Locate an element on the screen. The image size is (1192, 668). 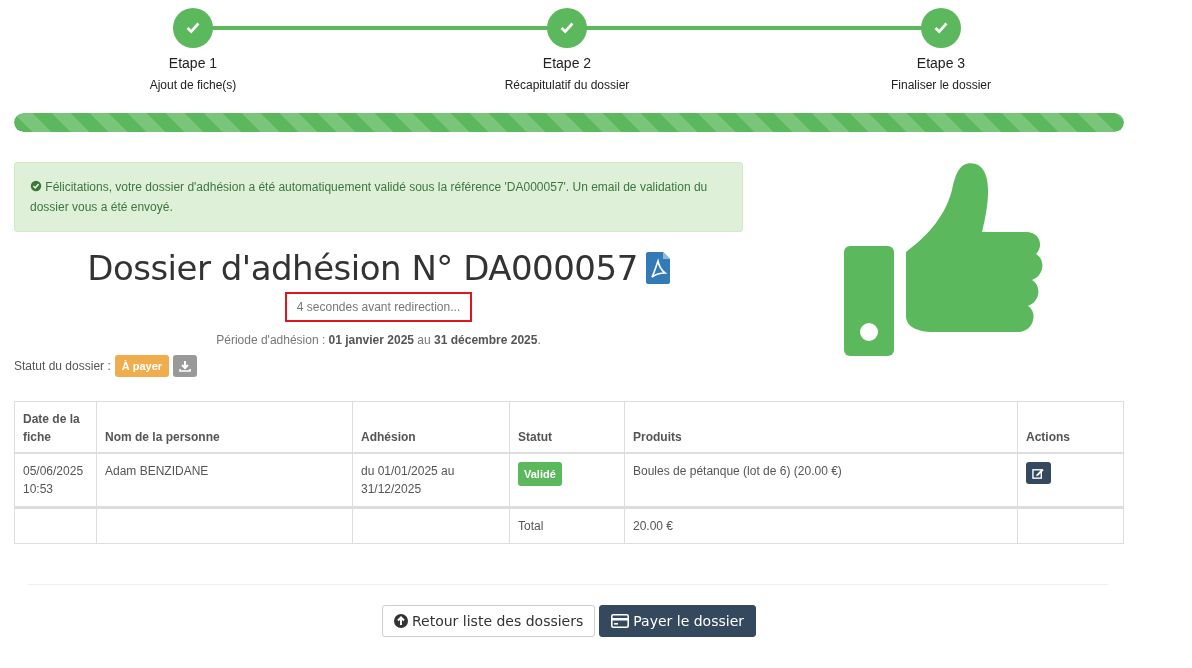
column-header: Produits is located at coordinates (821, 427).